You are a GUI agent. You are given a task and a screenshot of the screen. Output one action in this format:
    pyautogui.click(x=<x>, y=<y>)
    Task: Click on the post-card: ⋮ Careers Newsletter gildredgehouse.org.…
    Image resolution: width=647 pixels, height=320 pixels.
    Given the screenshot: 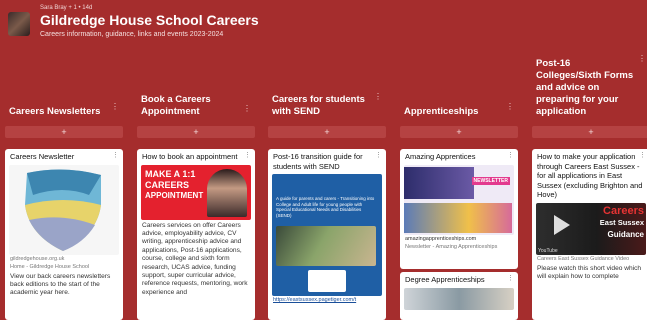 What is the action you would take?
    pyautogui.click(x=64, y=234)
    